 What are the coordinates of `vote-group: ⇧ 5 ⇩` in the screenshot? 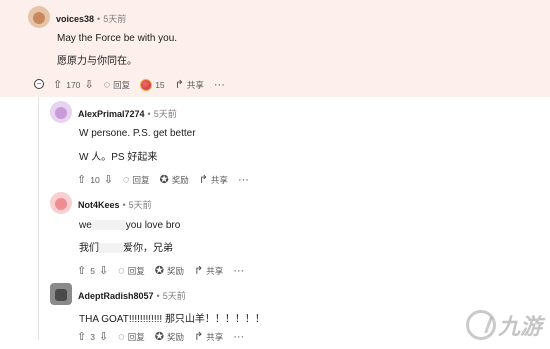 It's located at (92, 271).